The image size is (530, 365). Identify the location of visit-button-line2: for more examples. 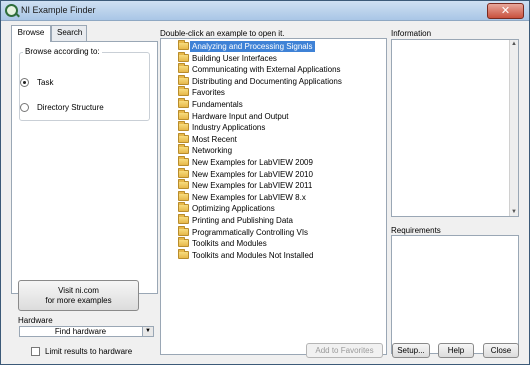
(78, 300).